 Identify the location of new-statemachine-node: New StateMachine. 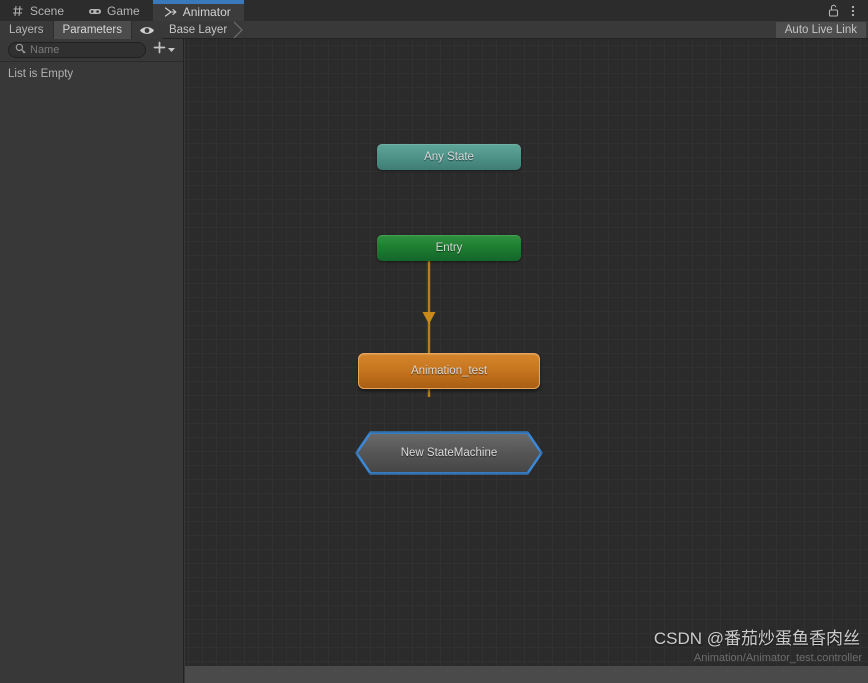
(449, 453).